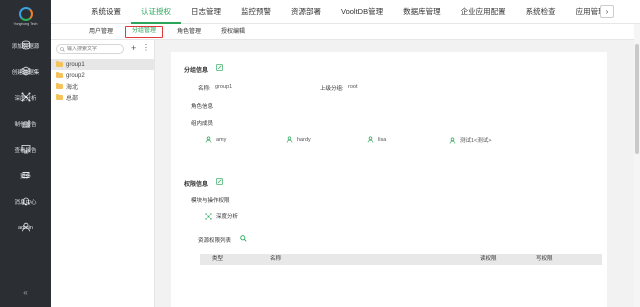 The image size is (640, 307). What do you see at coordinates (476, 141) in the screenshot?
I see `member-name: 测试1<测试>` at bounding box center [476, 141].